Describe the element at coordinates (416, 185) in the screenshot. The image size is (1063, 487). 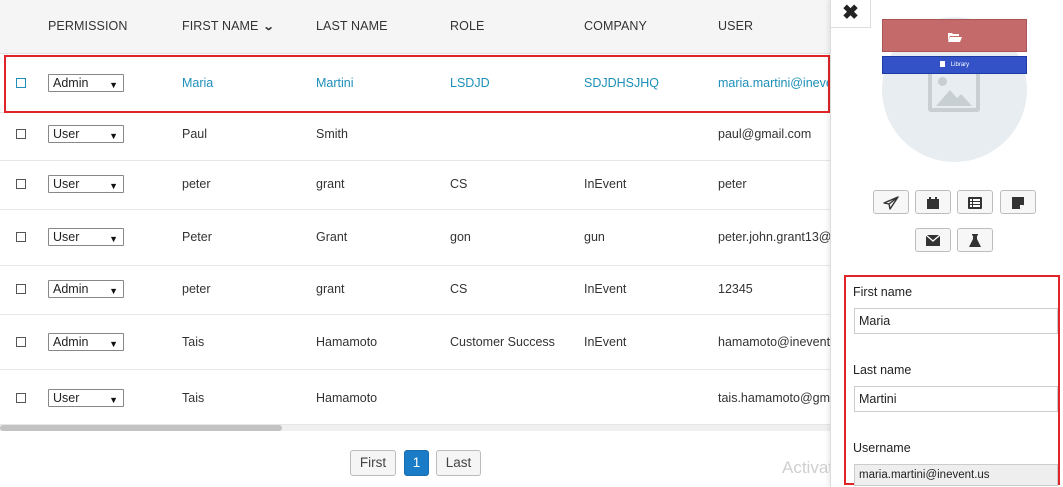
I see `table-row: User ▼ peter grant CS InEvent peter` at that location.